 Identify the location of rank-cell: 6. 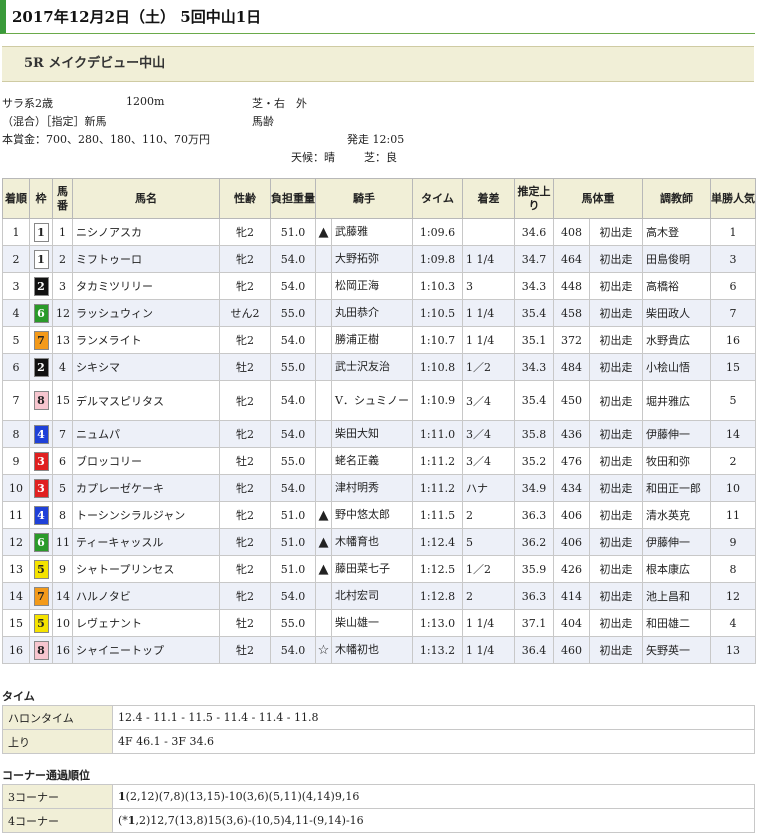
(16, 367).